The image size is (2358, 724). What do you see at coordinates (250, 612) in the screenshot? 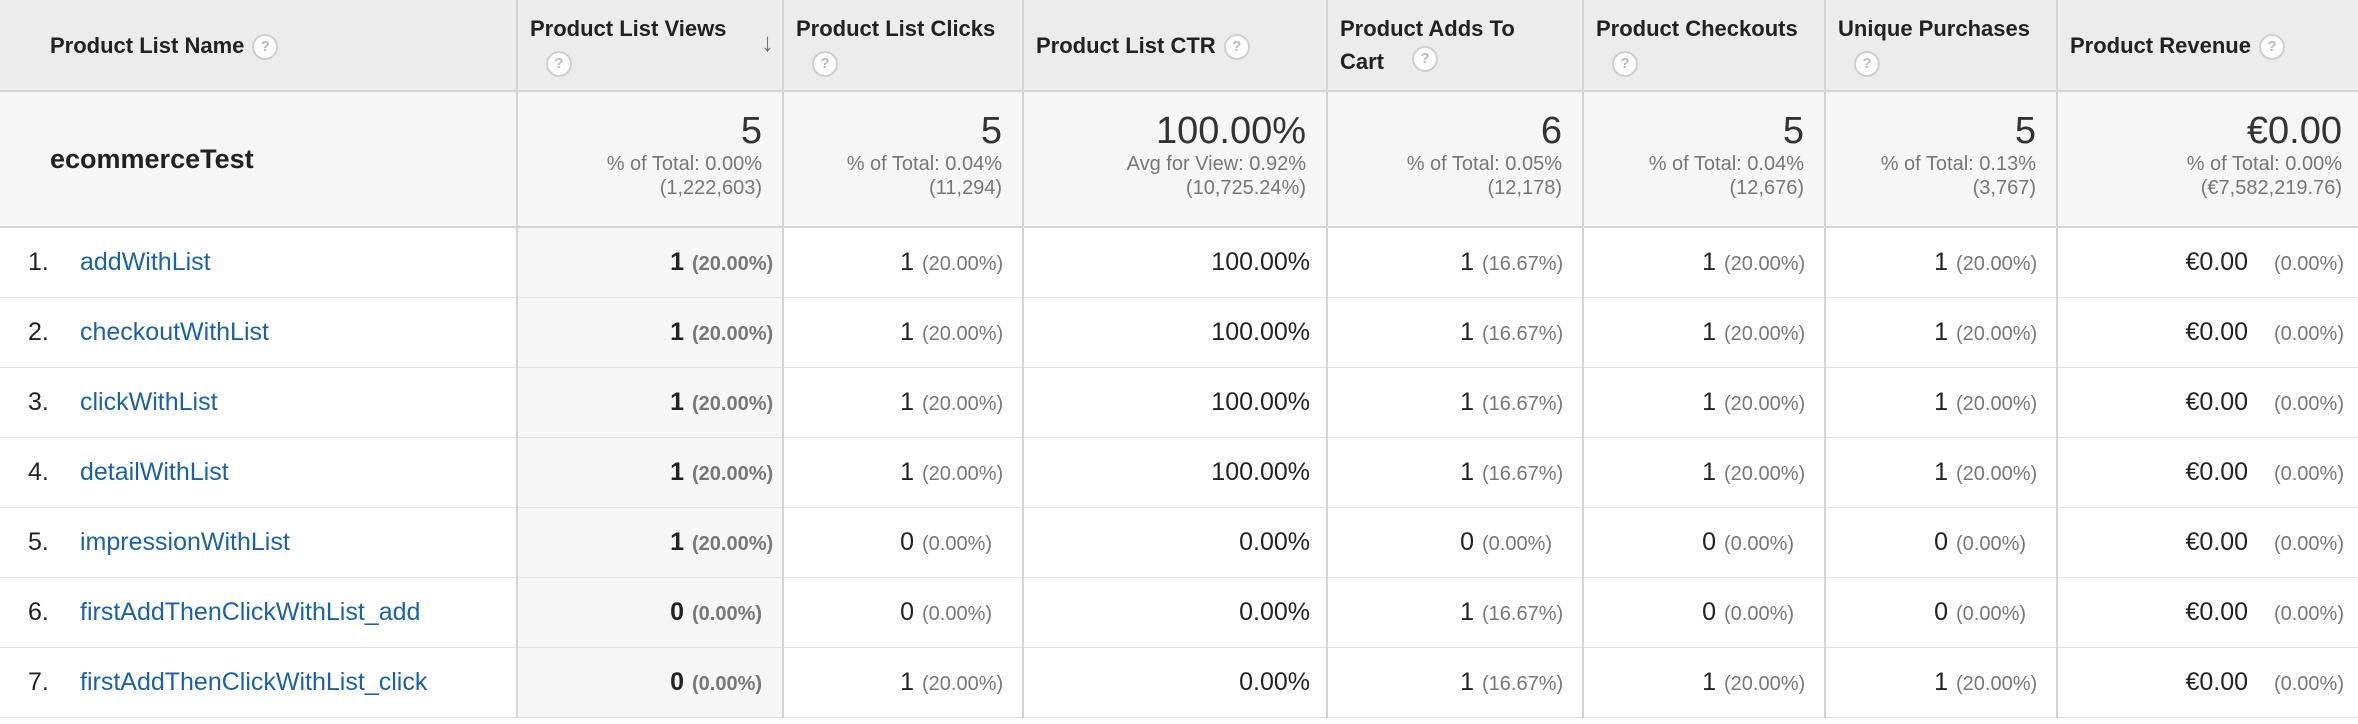
I see `product-list-name-link: firstAddThenClickWithList_add` at bounding box center [250, 612].